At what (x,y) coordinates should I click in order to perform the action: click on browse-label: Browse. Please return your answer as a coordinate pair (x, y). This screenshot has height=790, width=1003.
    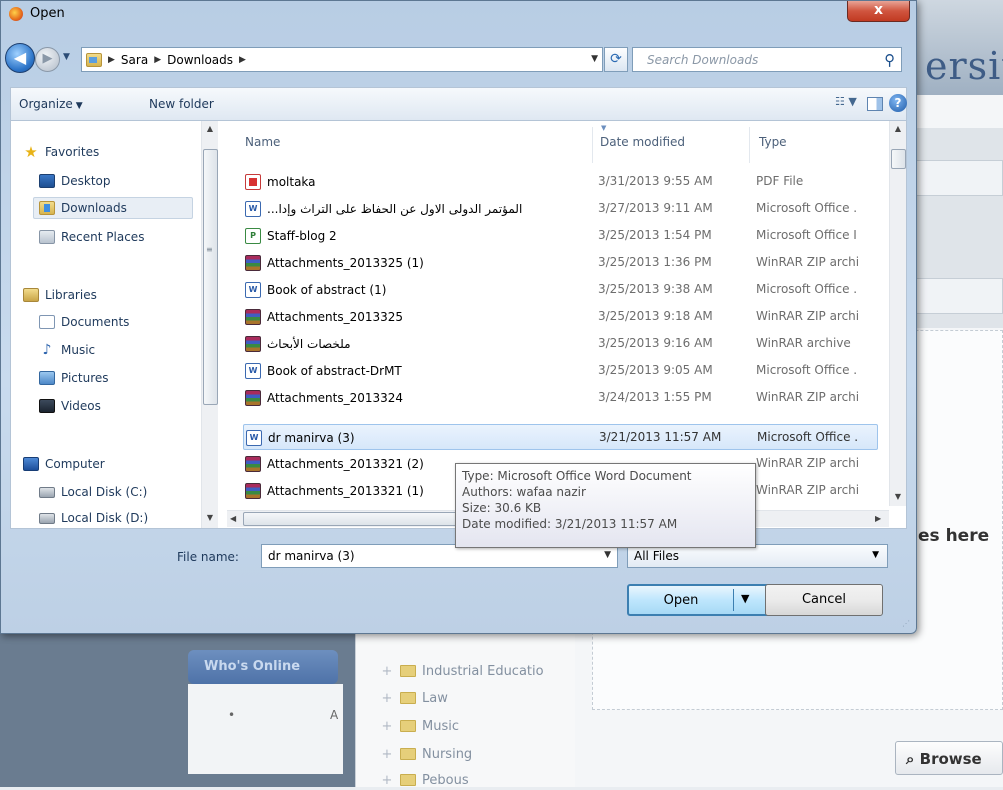
    Looking at the image, I should click on (950, 759).